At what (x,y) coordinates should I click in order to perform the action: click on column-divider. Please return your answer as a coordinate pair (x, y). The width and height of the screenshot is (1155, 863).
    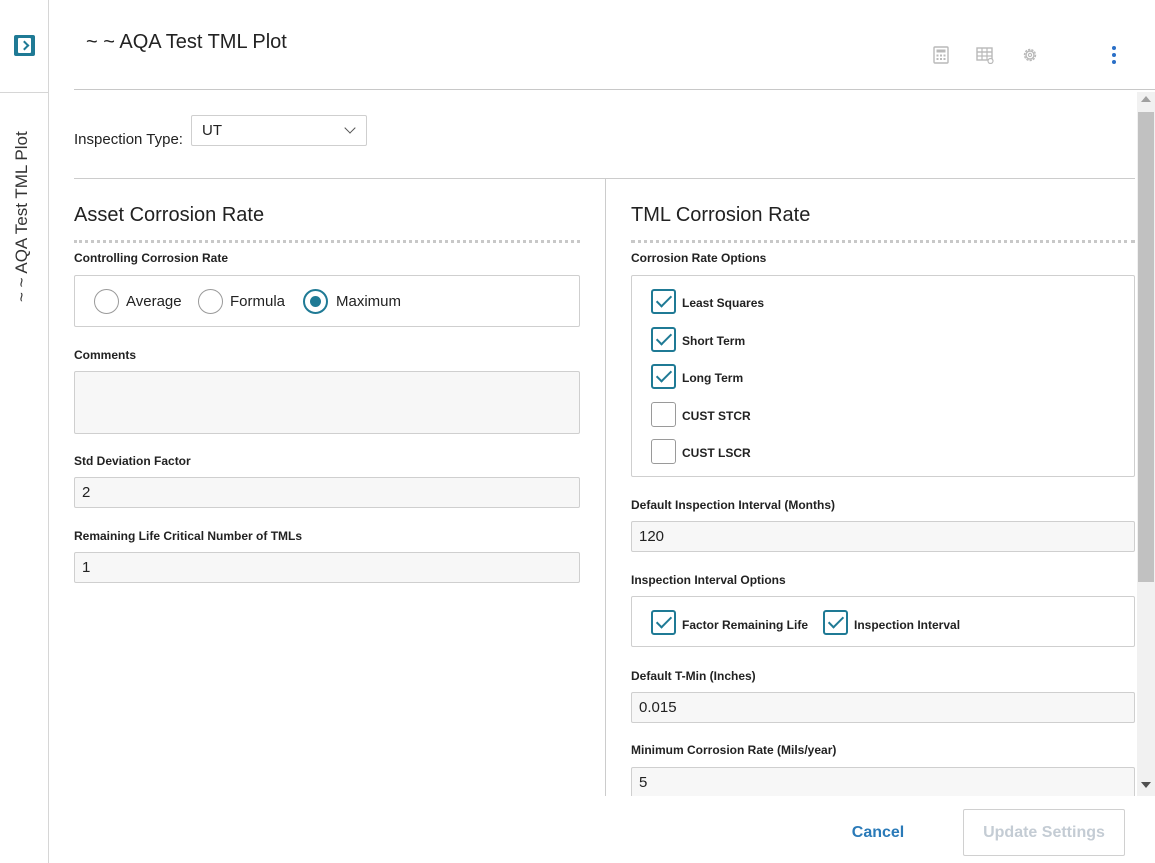
    Looking at the image, I should click on (605, 487).